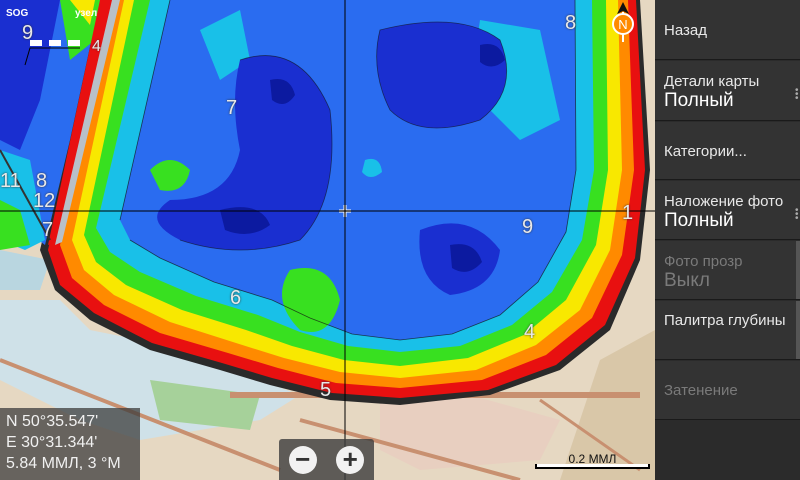  What do you see at coordinates (725, 320) in the screenshot?
I see `menu-item-label: Палитра глубины` at bounding box center [725, 320].